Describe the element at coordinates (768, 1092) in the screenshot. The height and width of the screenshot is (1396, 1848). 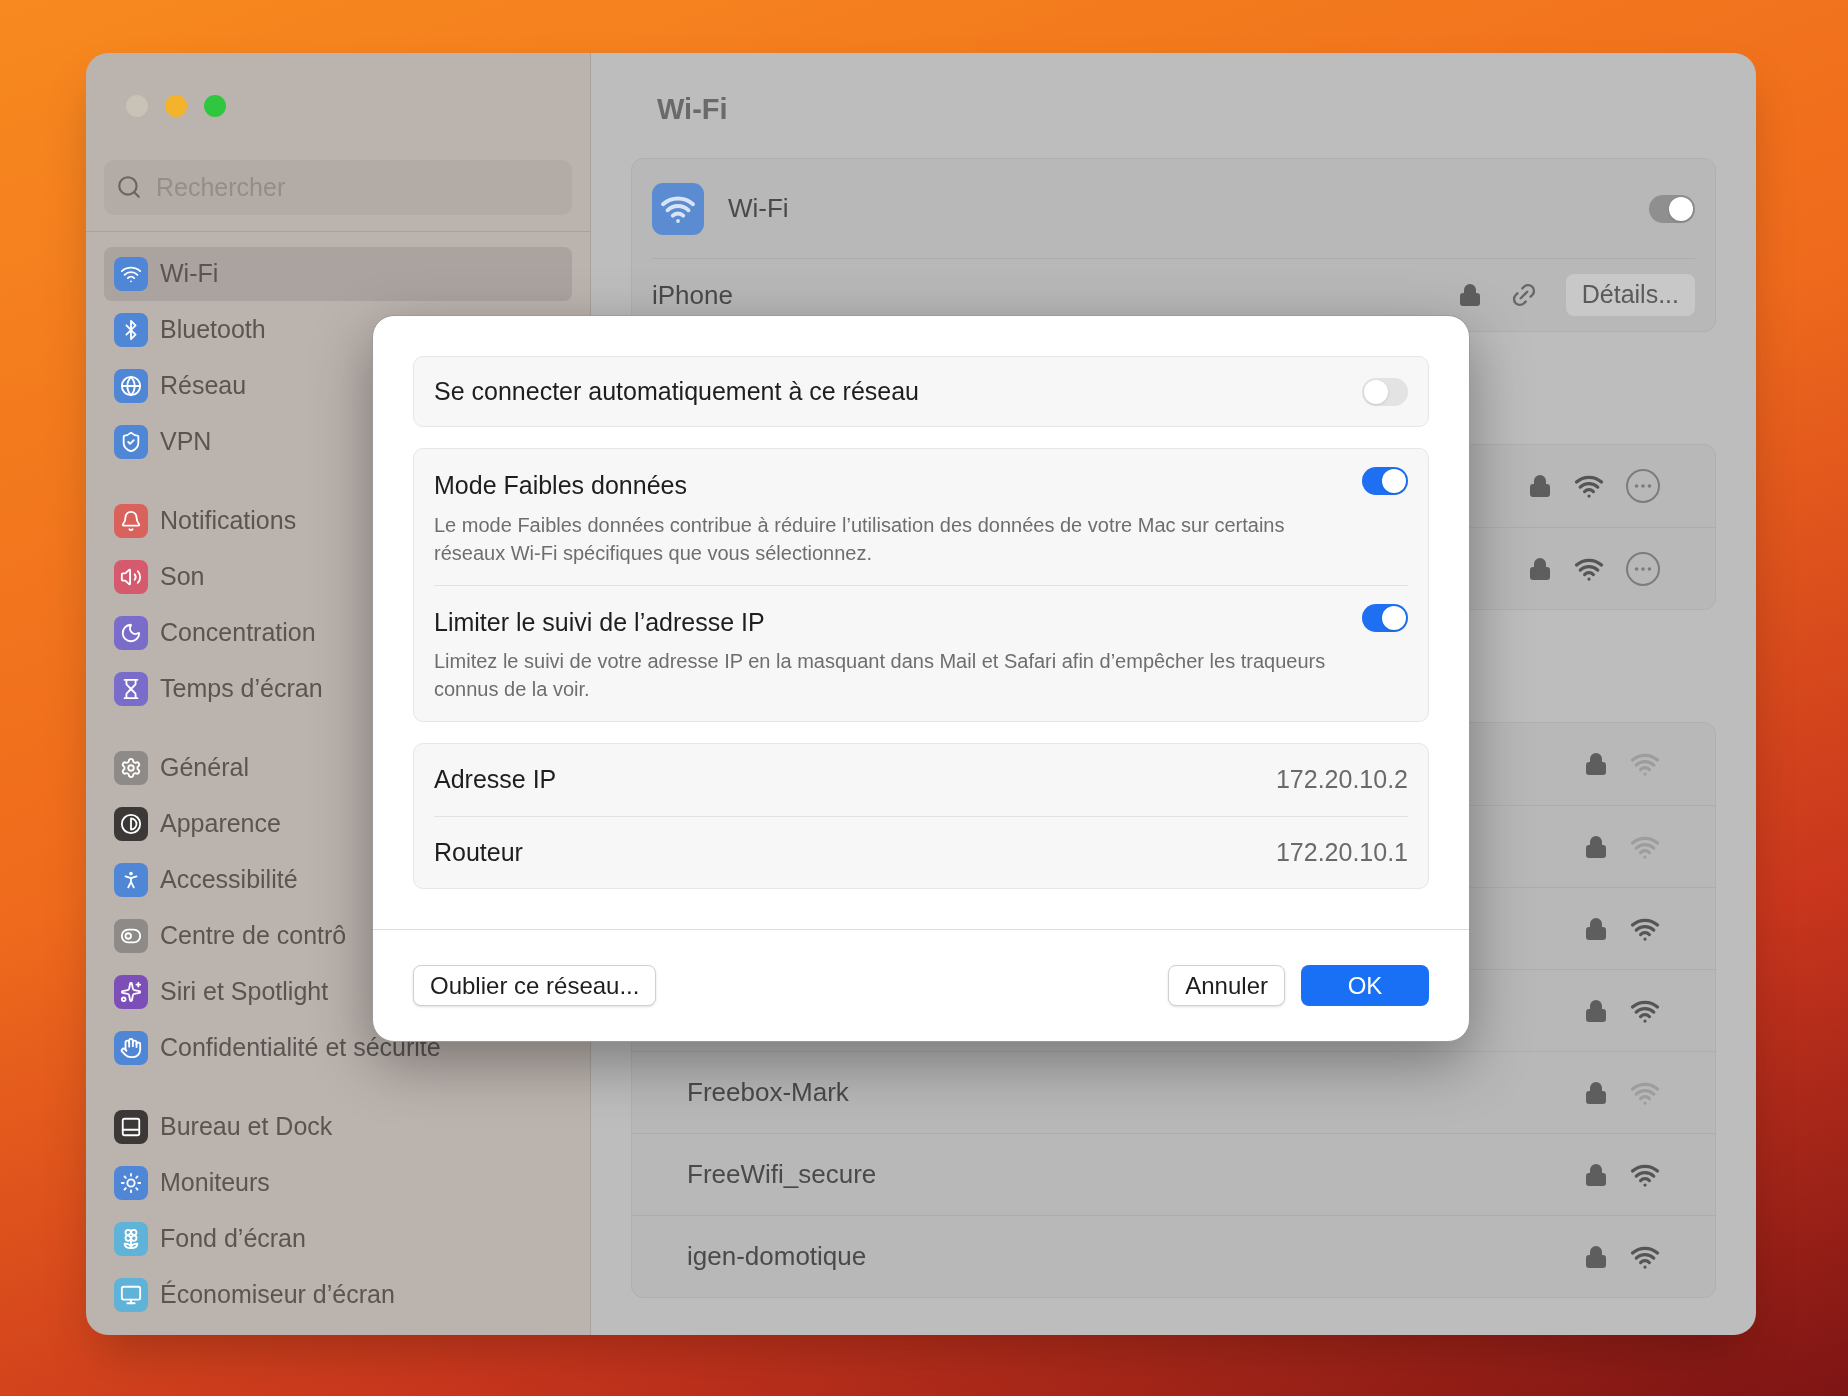
I see `network-name: Freebox-Mark` at that location.